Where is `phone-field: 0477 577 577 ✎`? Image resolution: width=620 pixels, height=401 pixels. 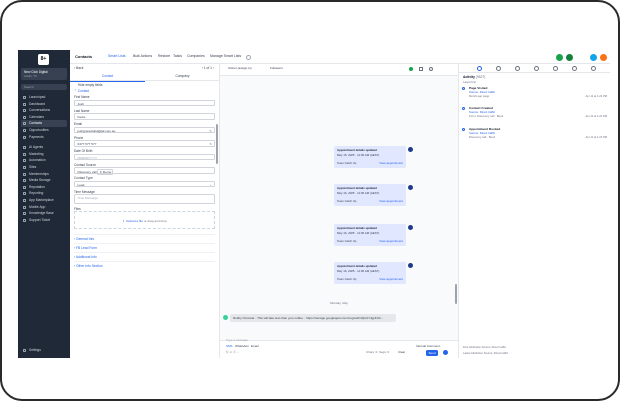
phone-field: 0477 577 577 ✎ is located at coordinates (144, 143).